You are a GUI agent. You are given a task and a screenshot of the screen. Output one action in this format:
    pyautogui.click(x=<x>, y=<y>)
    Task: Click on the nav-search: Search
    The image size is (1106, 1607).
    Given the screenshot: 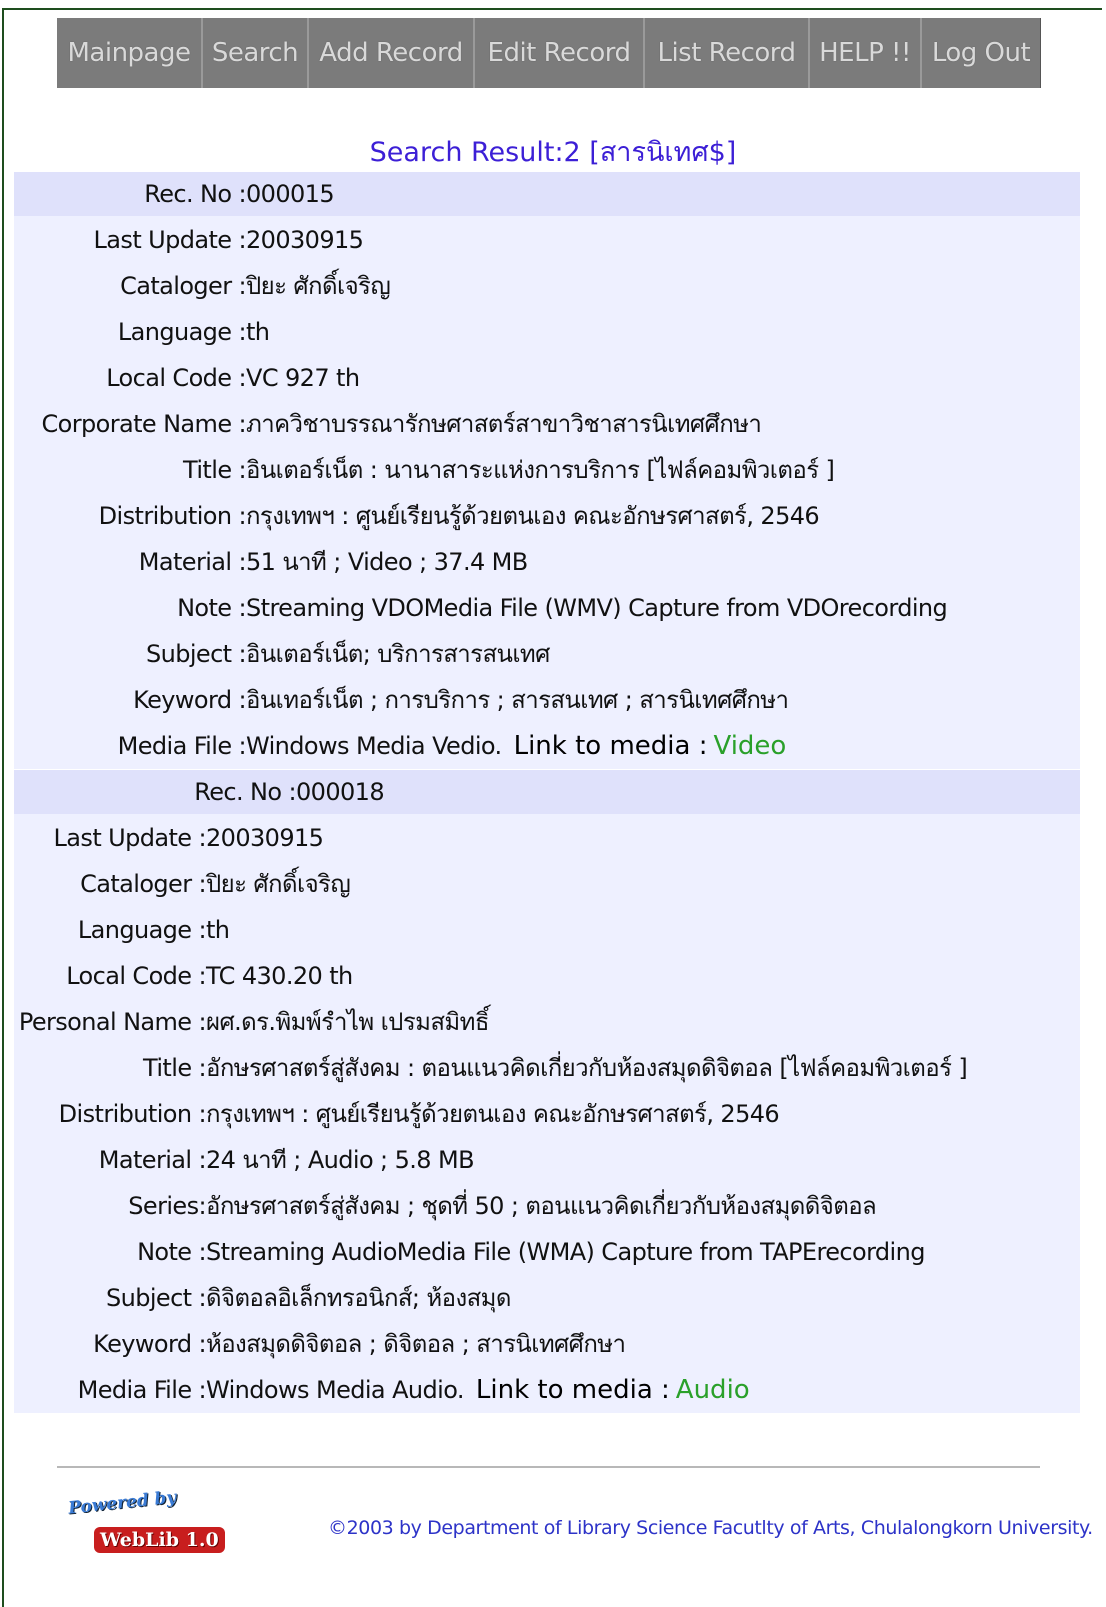 What is the action you would take?
    pyautogui.click(x=256, y=53)
    